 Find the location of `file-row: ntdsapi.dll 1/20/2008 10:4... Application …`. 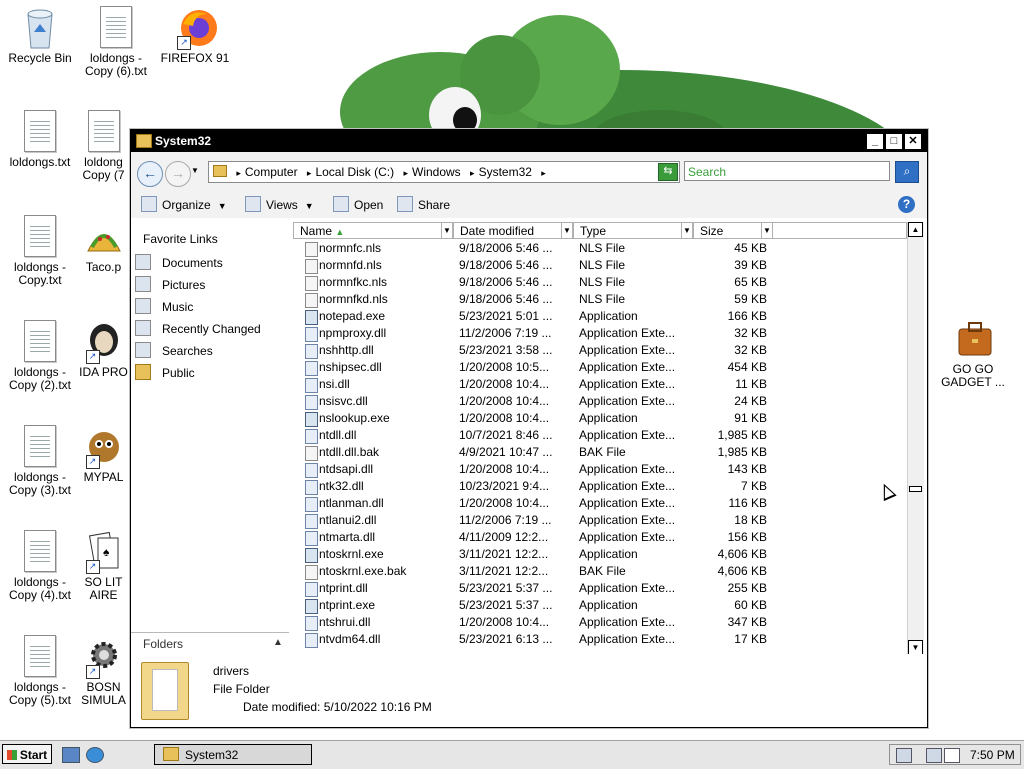

file-row: ntdsapi.dll 1/20/2008 10:4... Application … is located at coordinates (599, 469).